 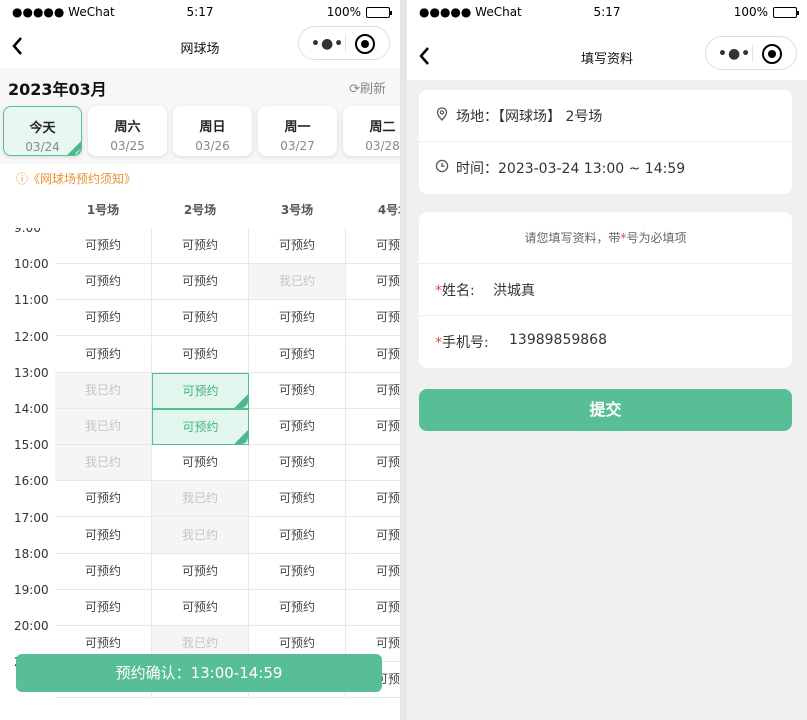 What do you see at coordinates (31, 445) in the screenshot?
I see `hour-label: 15:00` at bounding box center [31, 445].